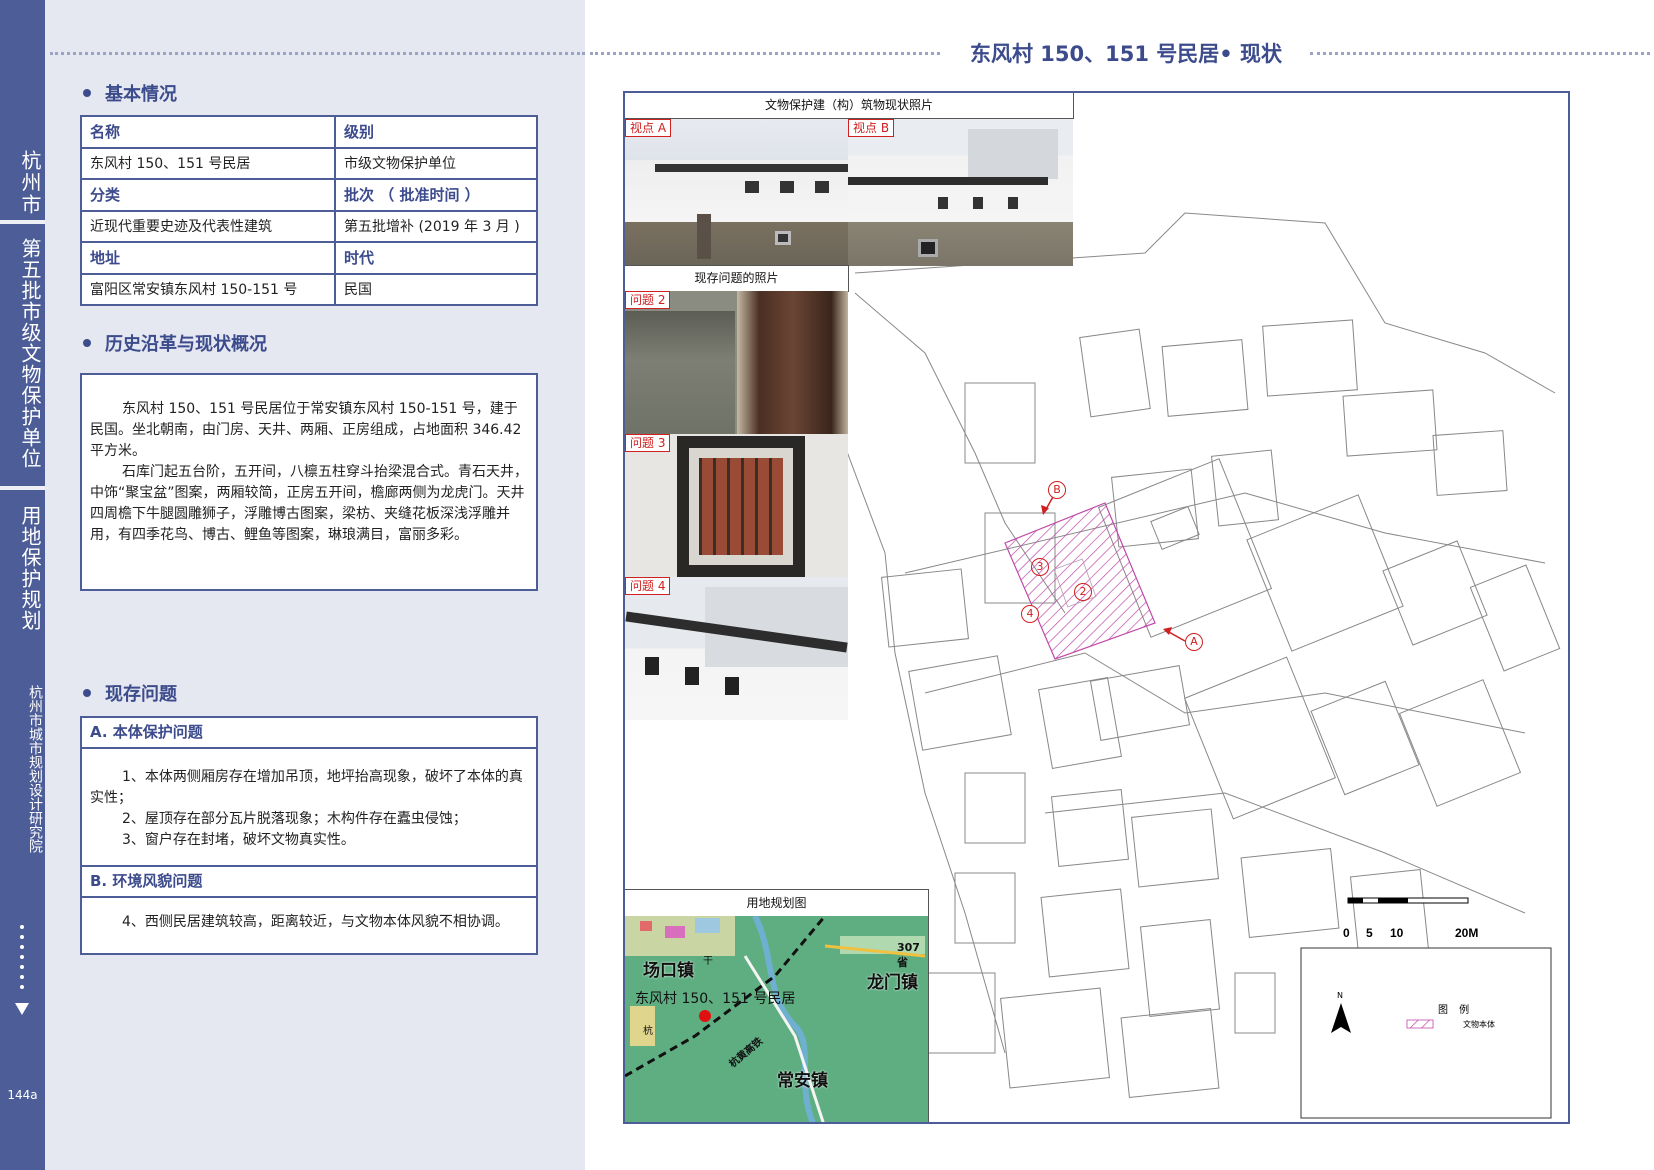 The image size is (1654, 1170). Describe the element at coordinates (1397, 933) in the screenshot. I see `scale-tick: 10` at that location.